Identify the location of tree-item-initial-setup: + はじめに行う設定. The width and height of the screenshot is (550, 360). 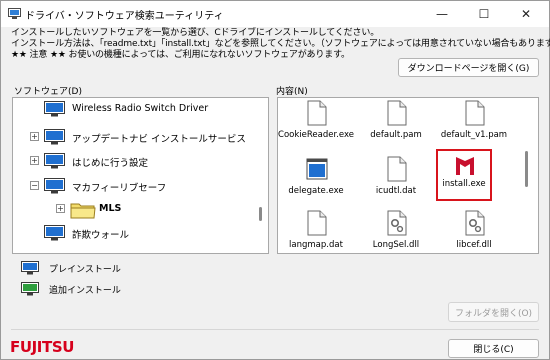
(135, 161).